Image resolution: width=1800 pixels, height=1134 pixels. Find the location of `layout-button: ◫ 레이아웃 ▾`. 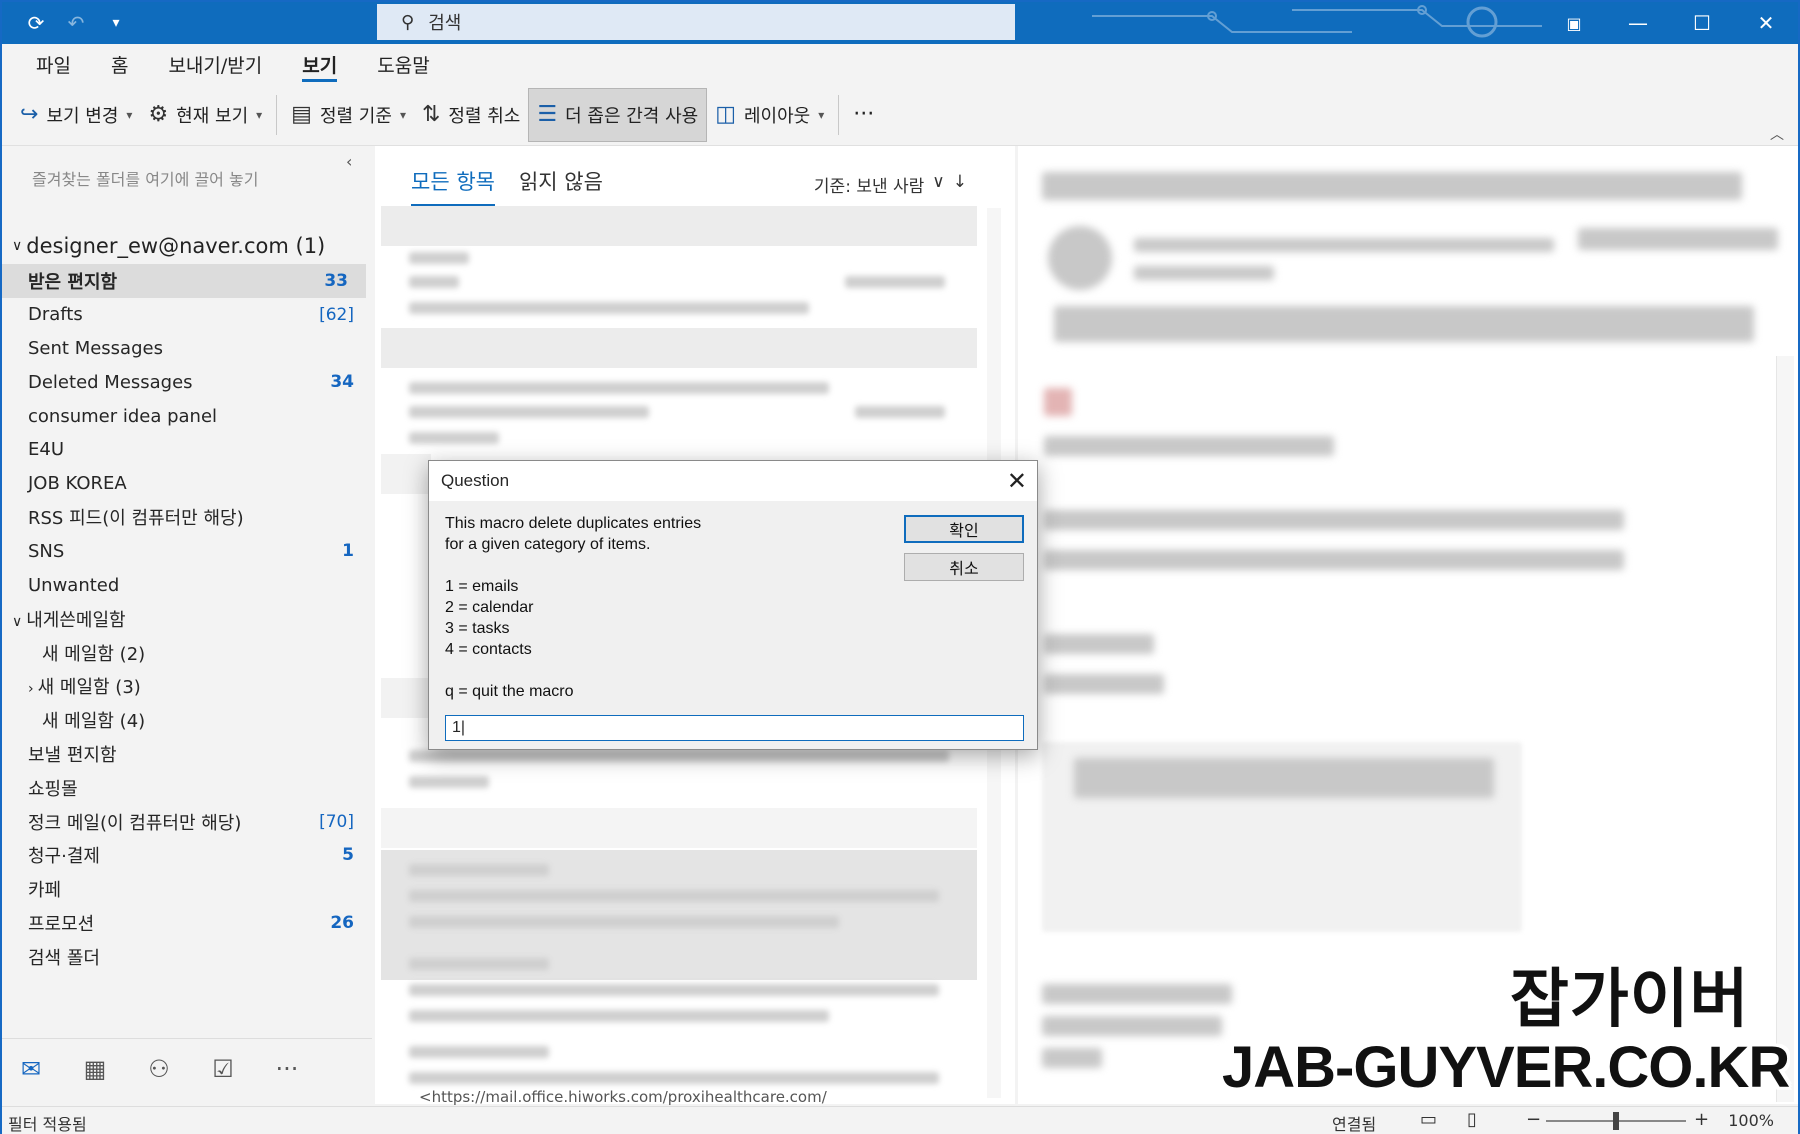

layout-button: ◫ 레이아웃 ▾ is located at coordinates (769, 115).